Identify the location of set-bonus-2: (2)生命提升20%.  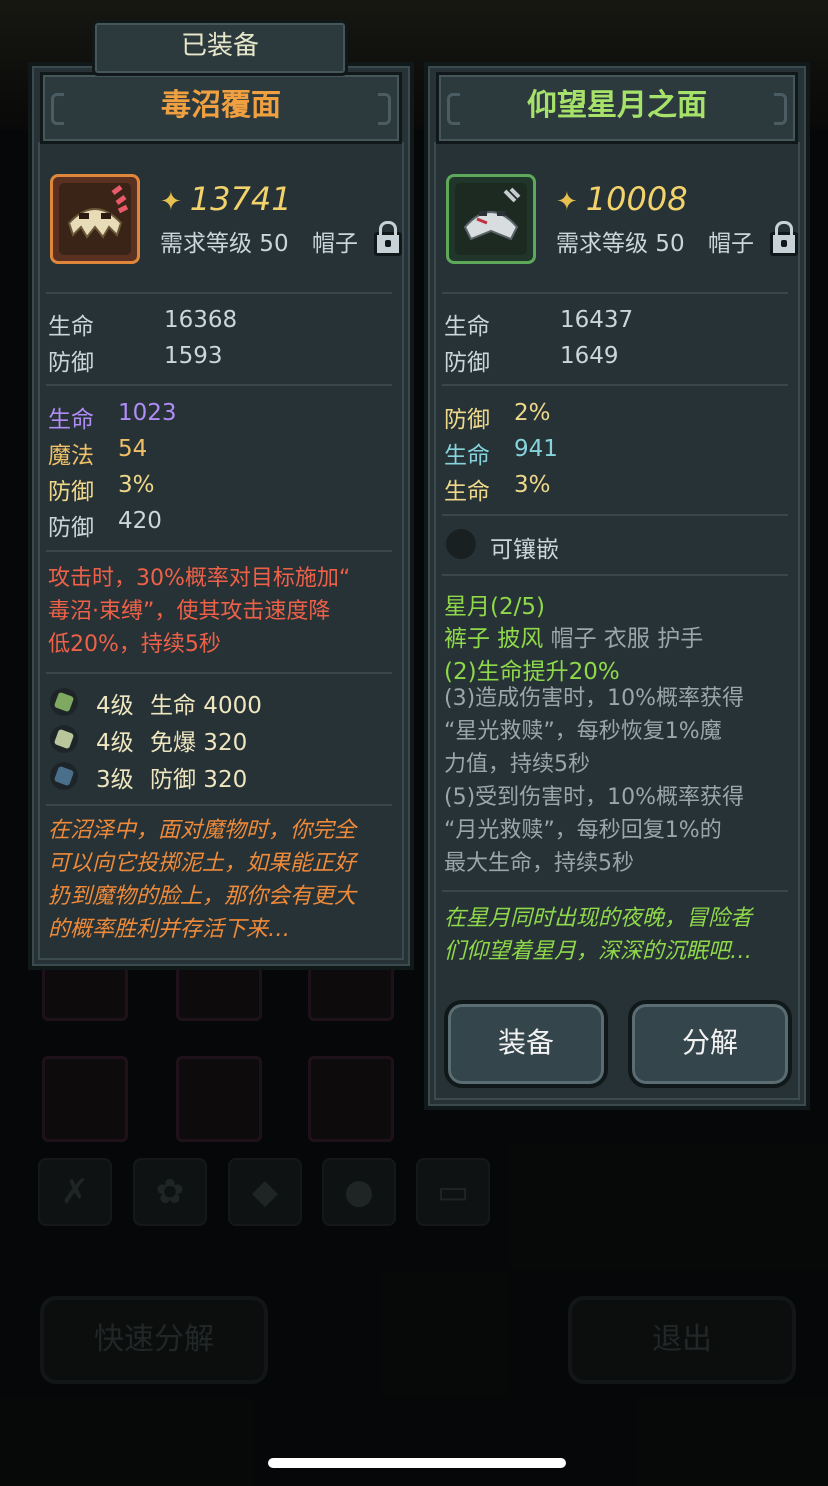
(532, 672).